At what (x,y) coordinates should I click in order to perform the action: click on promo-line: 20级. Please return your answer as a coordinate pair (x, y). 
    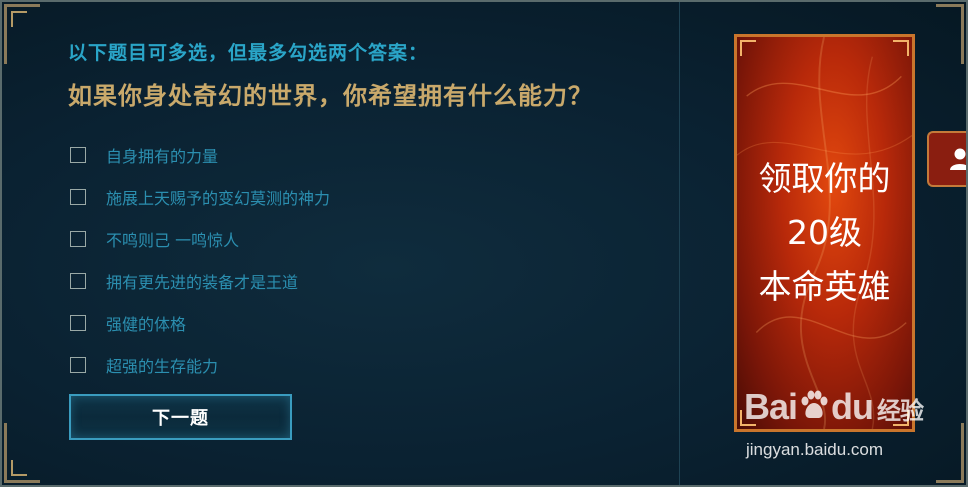
    Looking at the image, I should click on (824, 232).